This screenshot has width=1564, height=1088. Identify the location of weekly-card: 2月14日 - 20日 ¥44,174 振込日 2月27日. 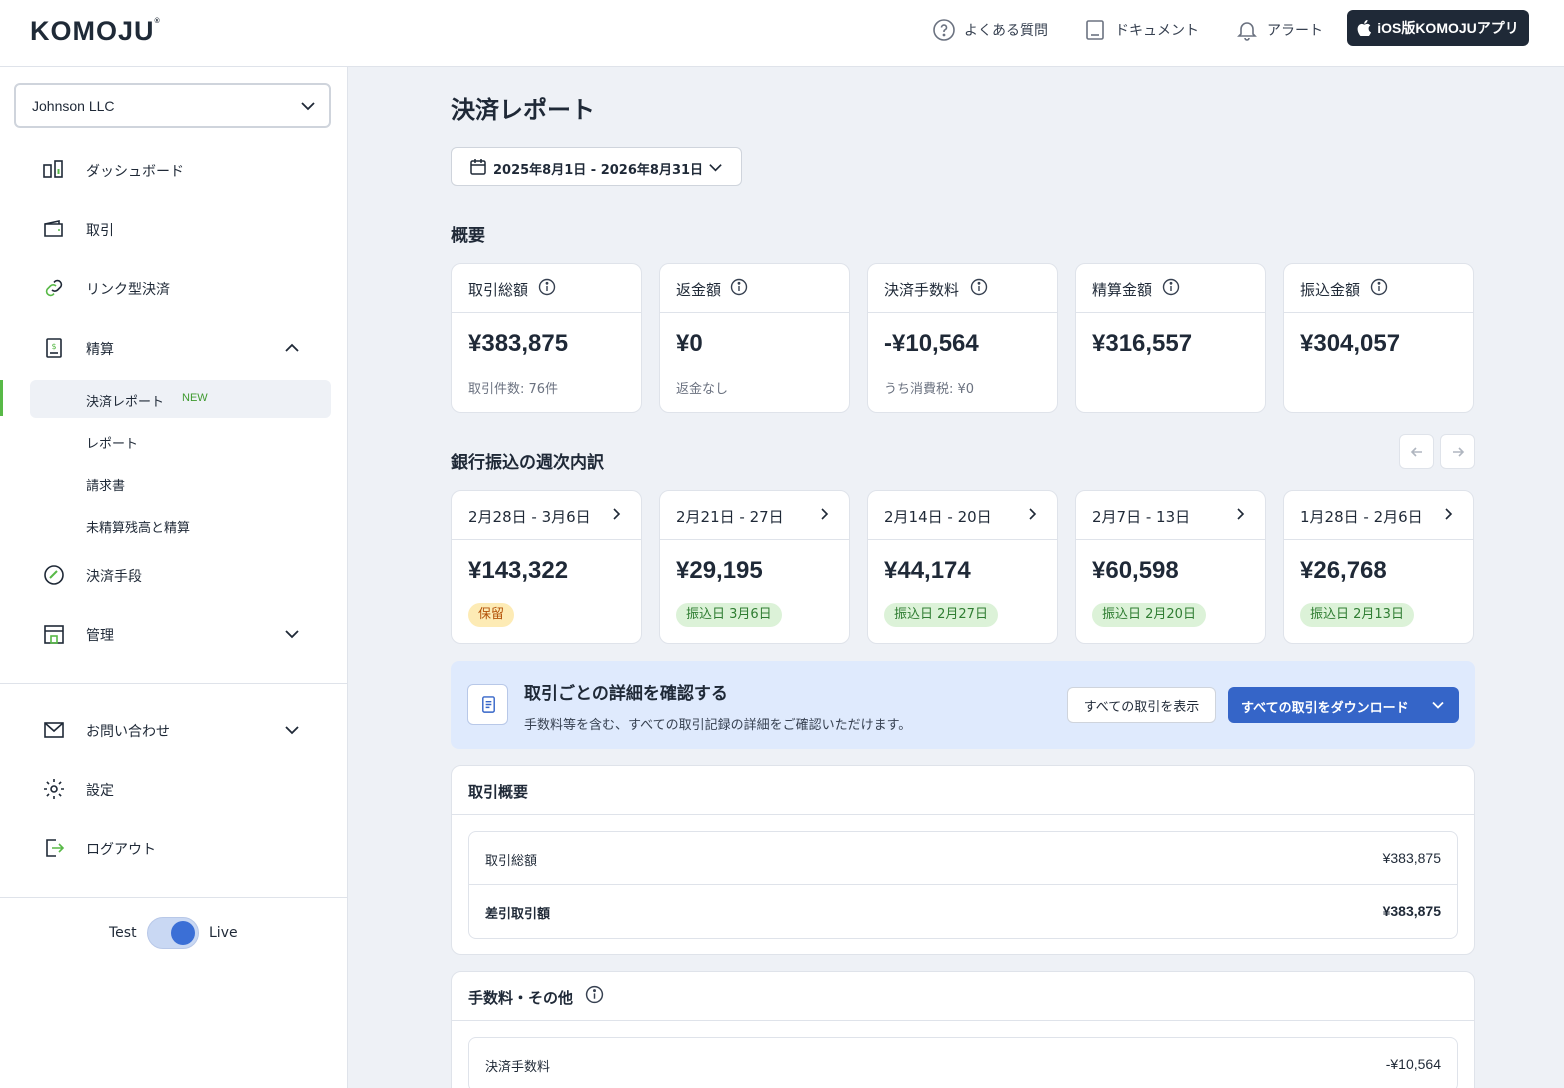
(962, 567).